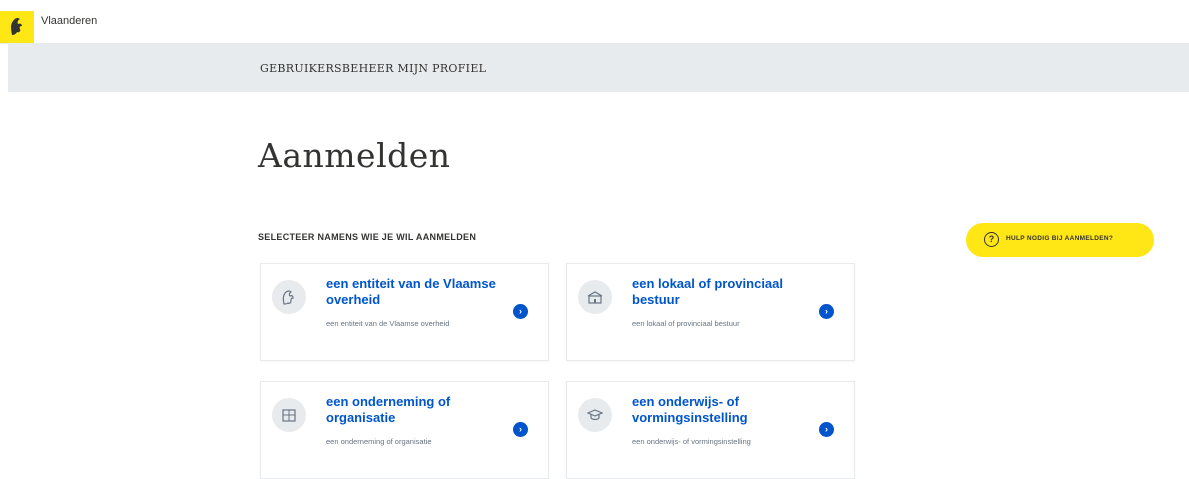 This screenshot has width=1189, height=479. I want to click on help-login-label: HULP NODIG BIJ AANMELDEN?, so click(1060, 238).